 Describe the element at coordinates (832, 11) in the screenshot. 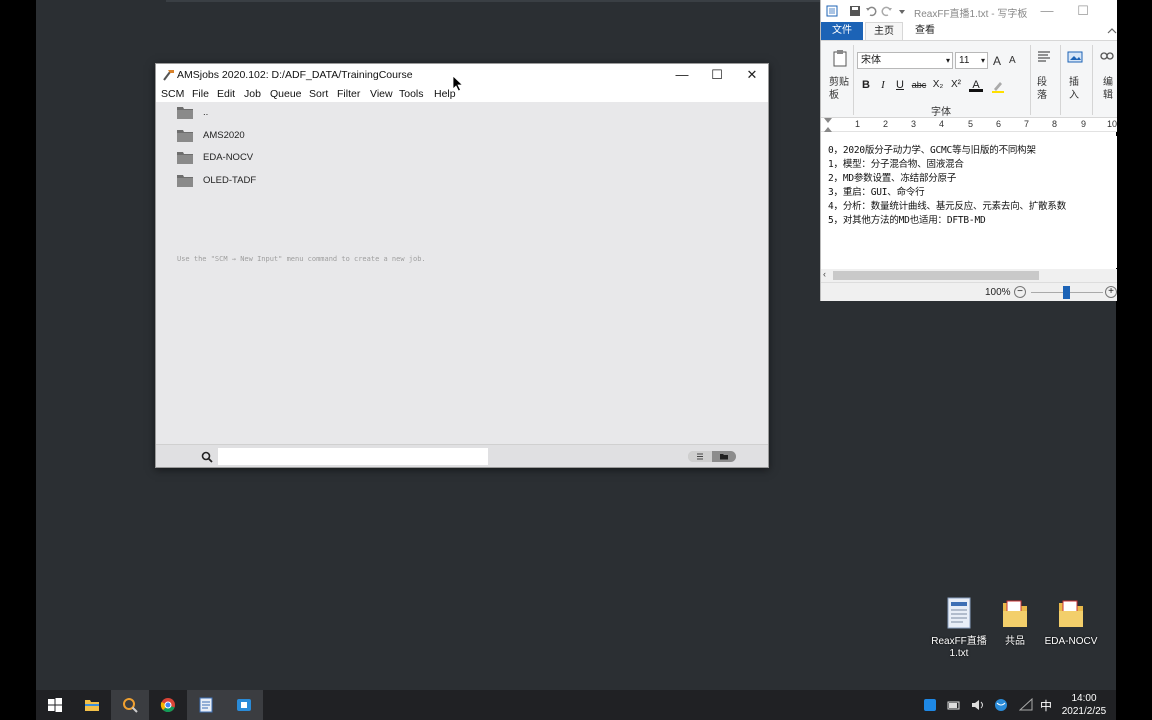

I see `wordpad-app-icon` at that location.